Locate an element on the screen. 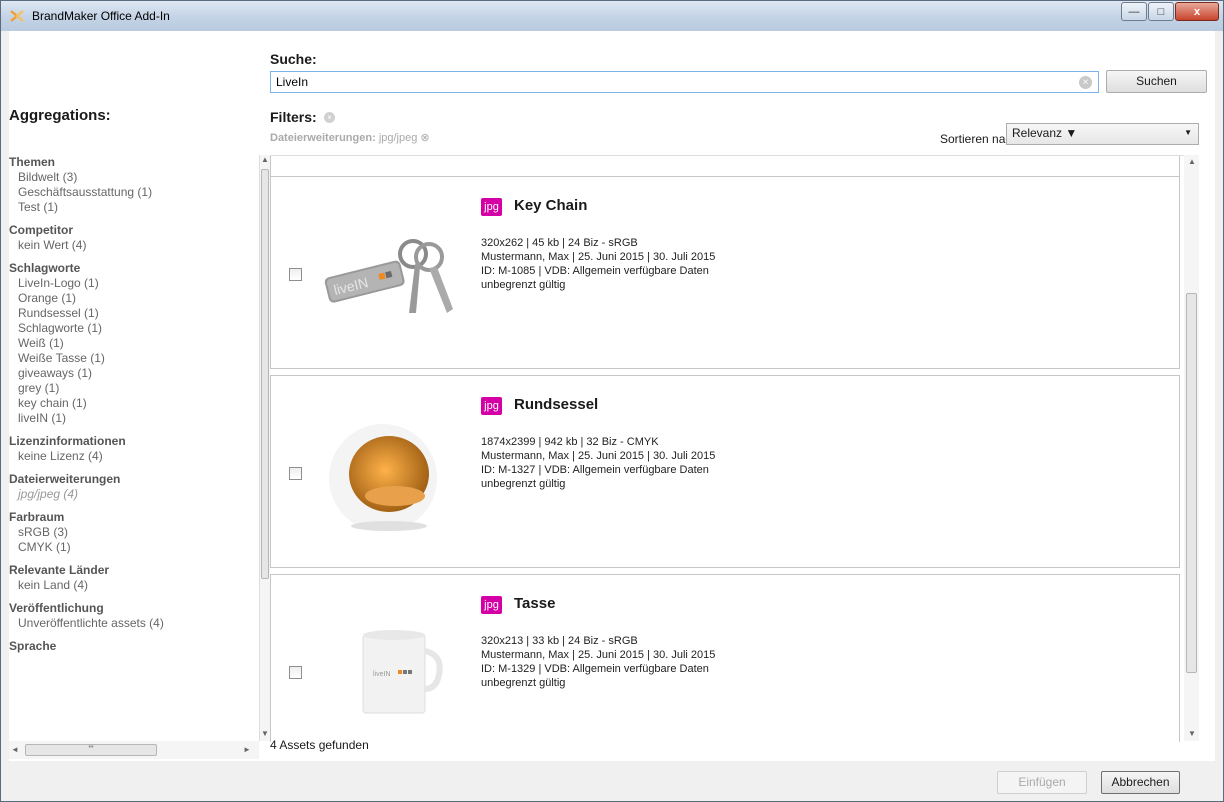 This screenshot has height=802, width=1224. cancel-button: Abbrechen is located at coordinates (1140, 782).